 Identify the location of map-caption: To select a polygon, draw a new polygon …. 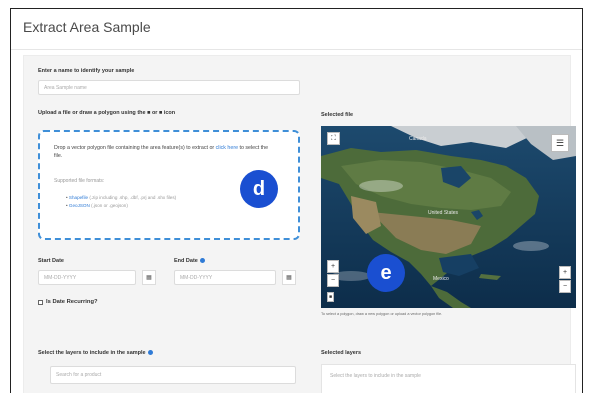
(382, 314).